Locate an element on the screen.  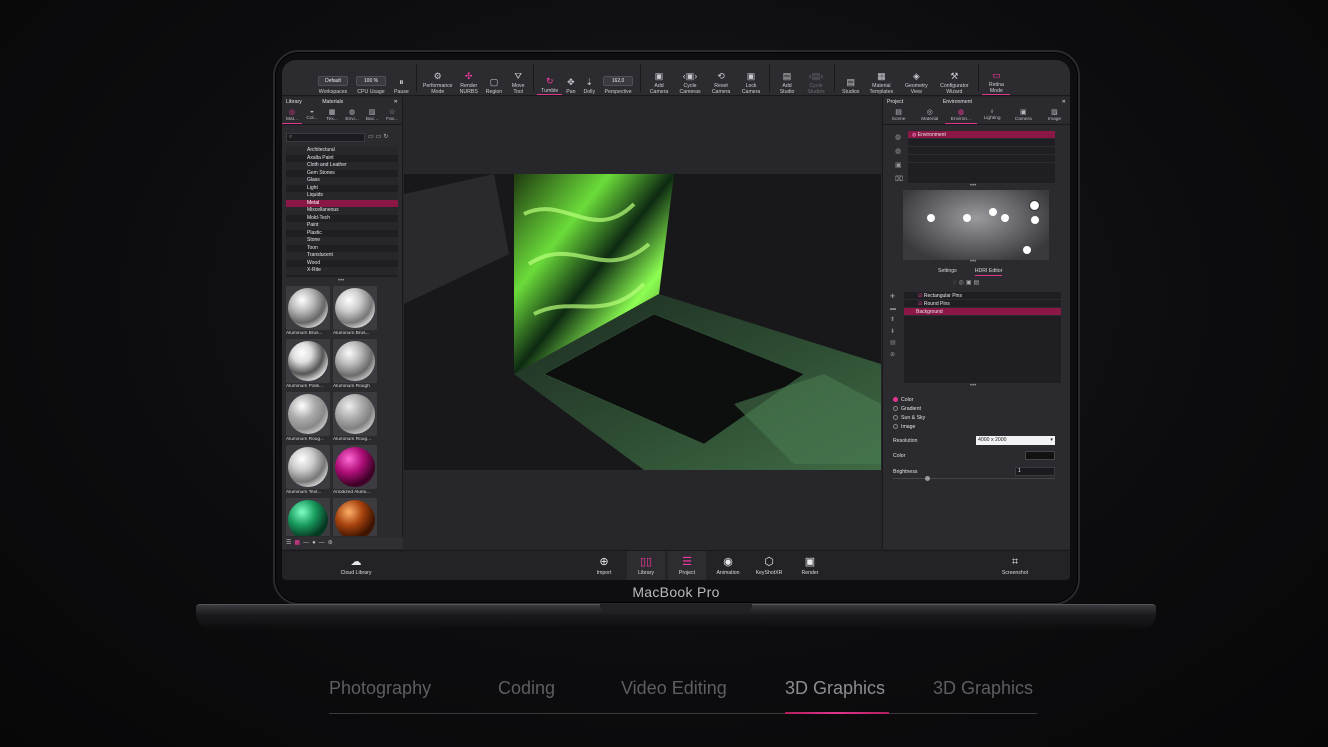
perspective-field: 162,0 is located at coordinates (618, 81).